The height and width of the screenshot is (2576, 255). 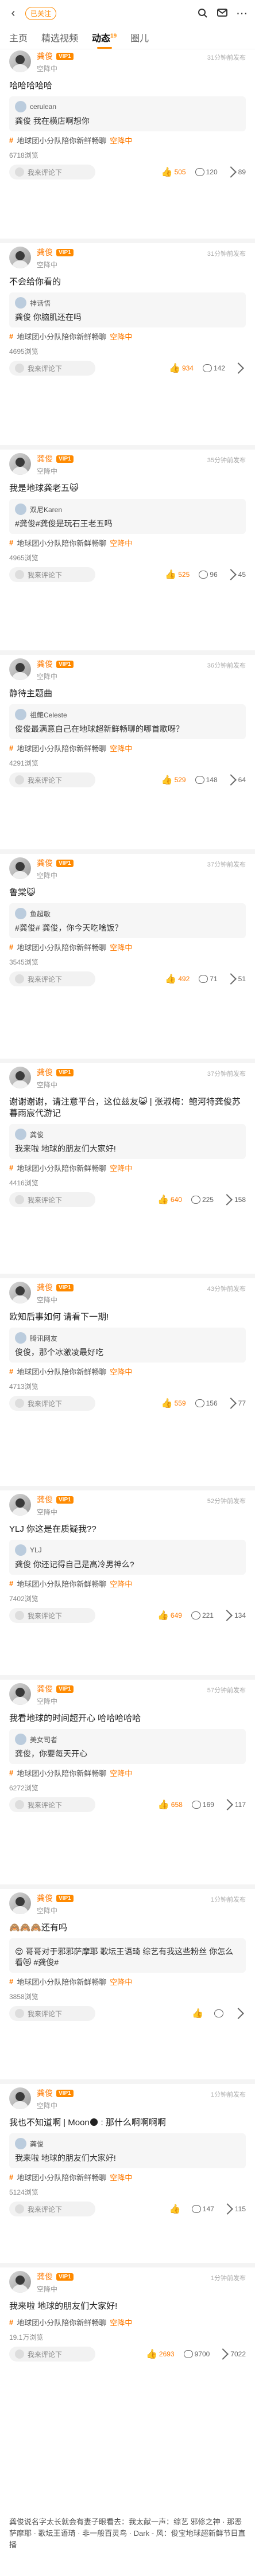 What do you see at coordinates (236, 780) in the screenshot?
I see `share-button: 64` at bounding box center [236, 780].